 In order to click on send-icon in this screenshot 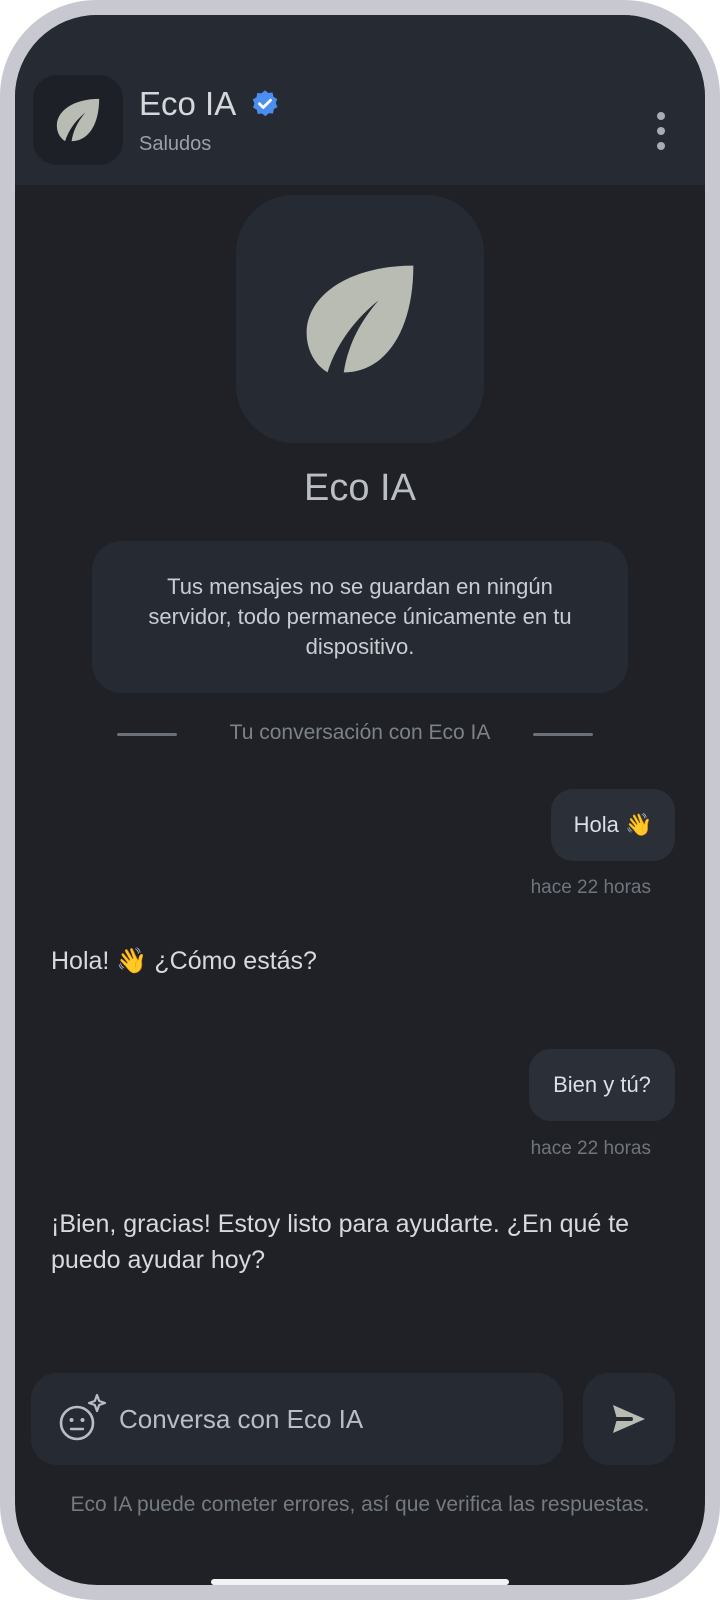, I will do `click(629, 1419)`.